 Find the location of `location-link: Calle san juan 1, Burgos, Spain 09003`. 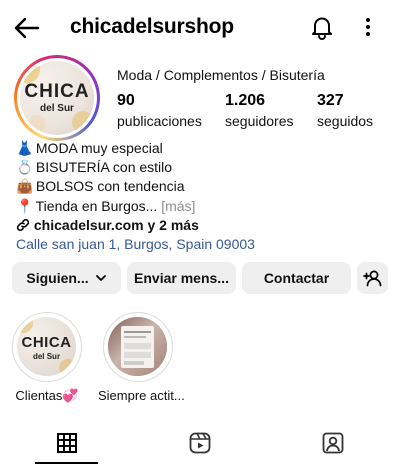

location-link: Calle san juan 1, Burgos, Spain 09003 is located at coordinates (135, 244).